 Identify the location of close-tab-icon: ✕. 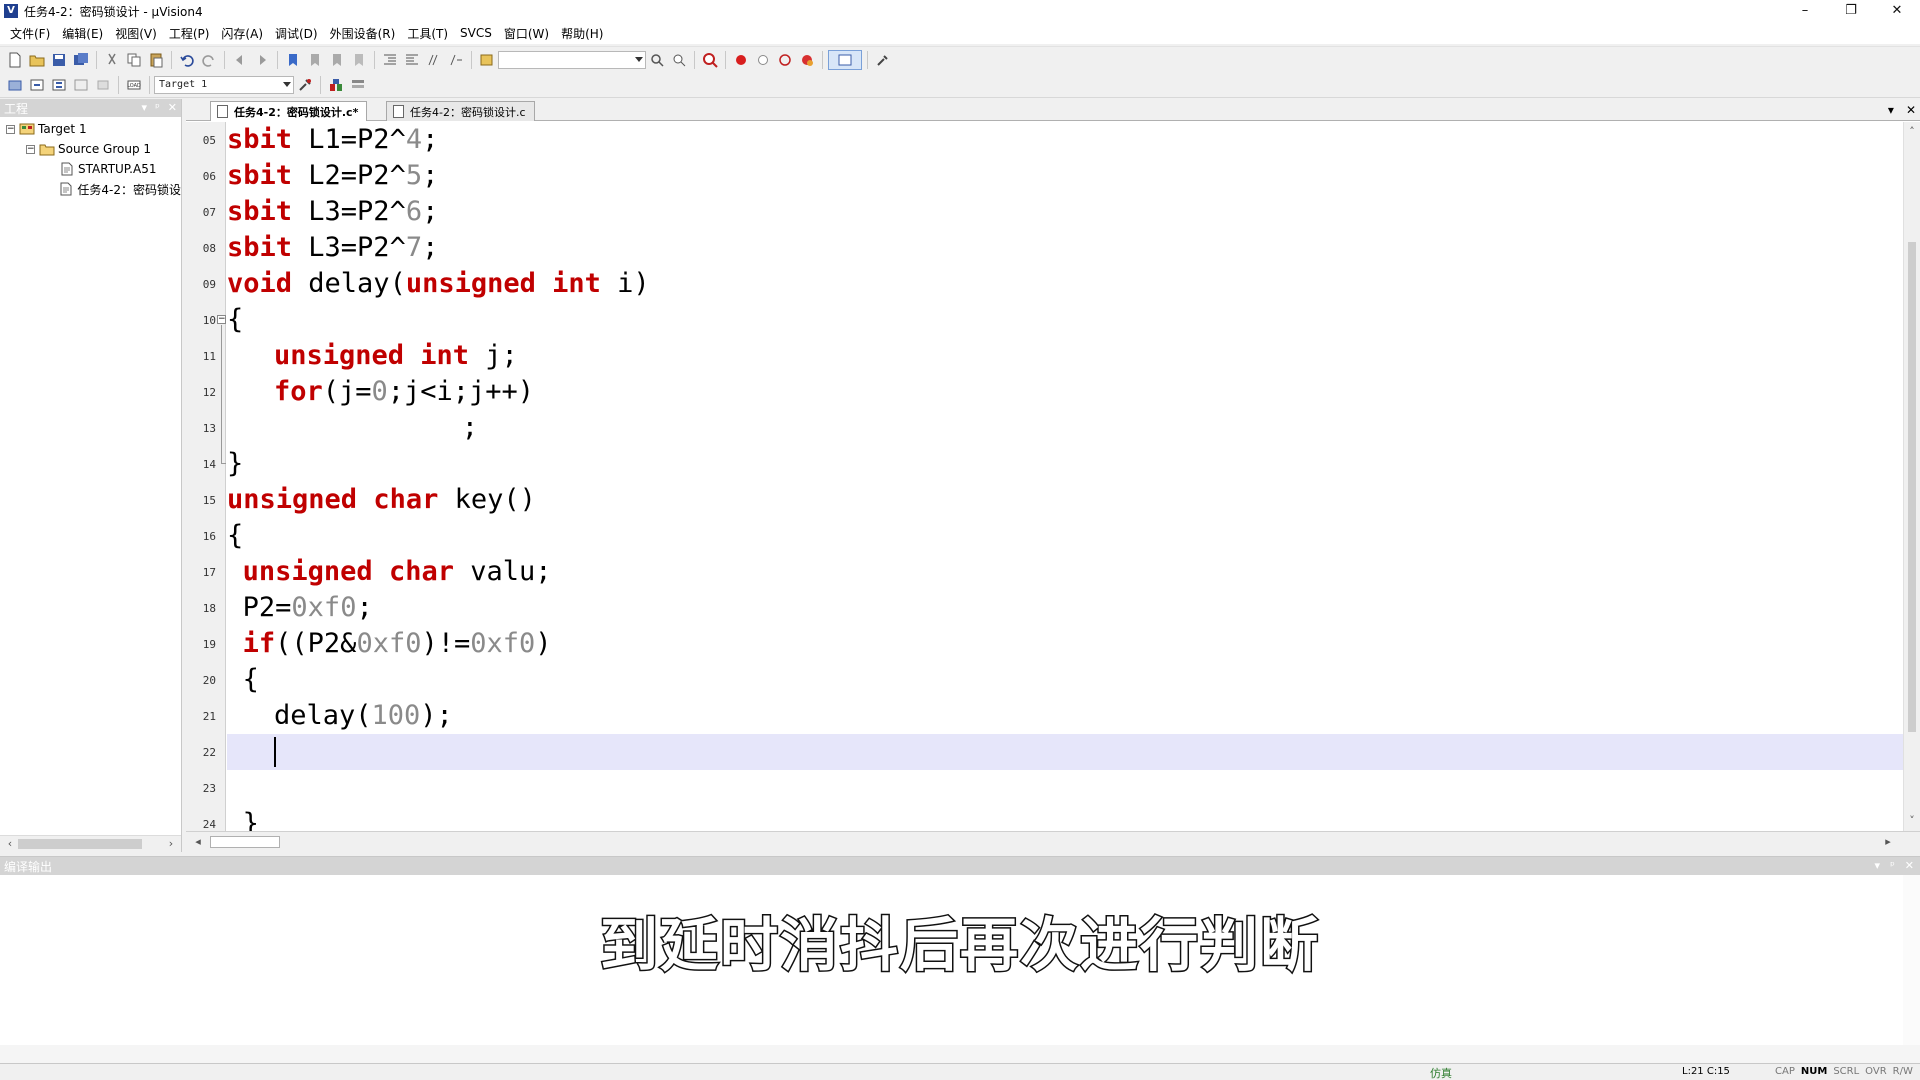
(1911, 110).